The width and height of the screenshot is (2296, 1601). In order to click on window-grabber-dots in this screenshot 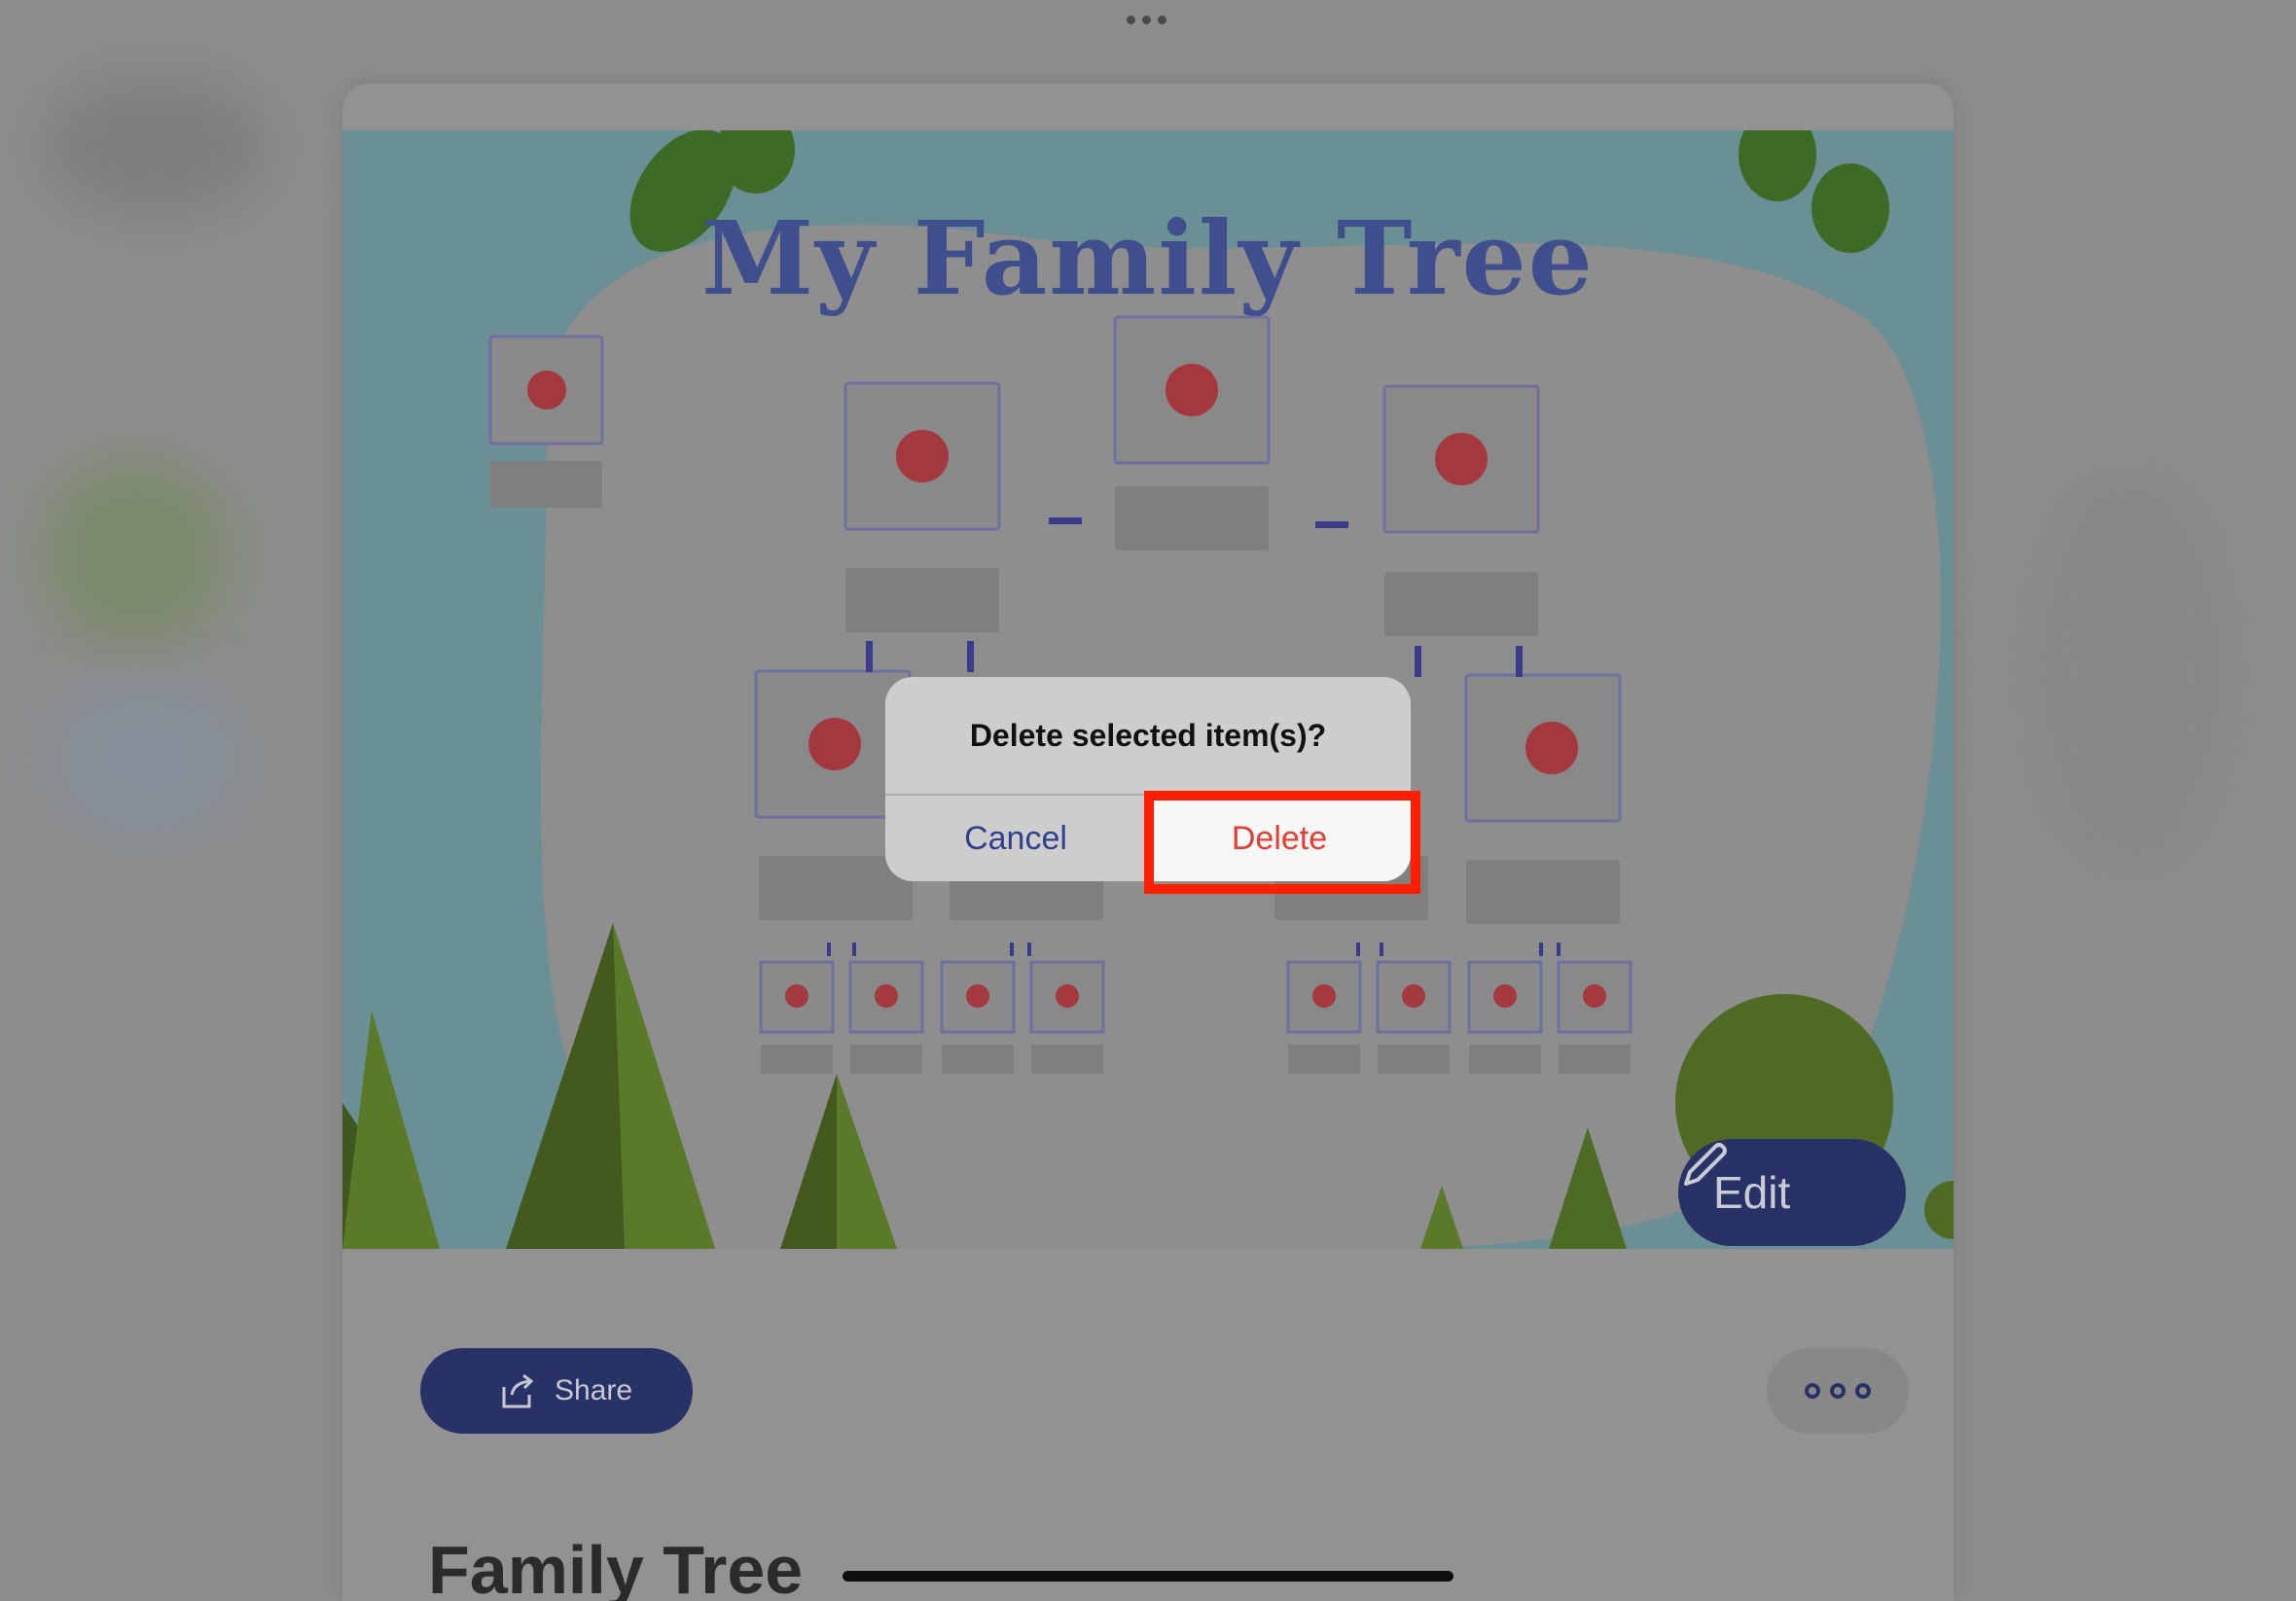, I will do `click(1146, 20)`.